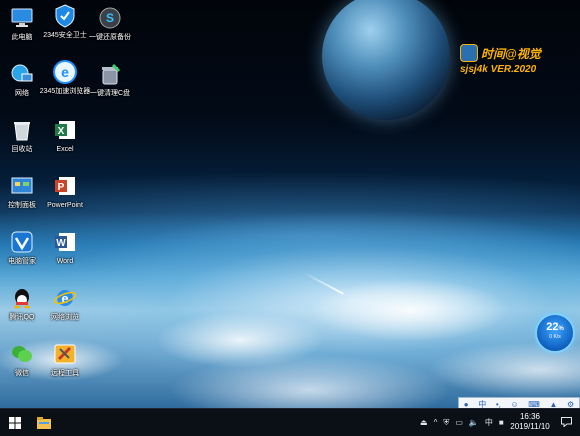  What do you see at coordinates (530, 416) in the screenshot?
I see `clock-time: 16:36` at bounding box center [530, 416].